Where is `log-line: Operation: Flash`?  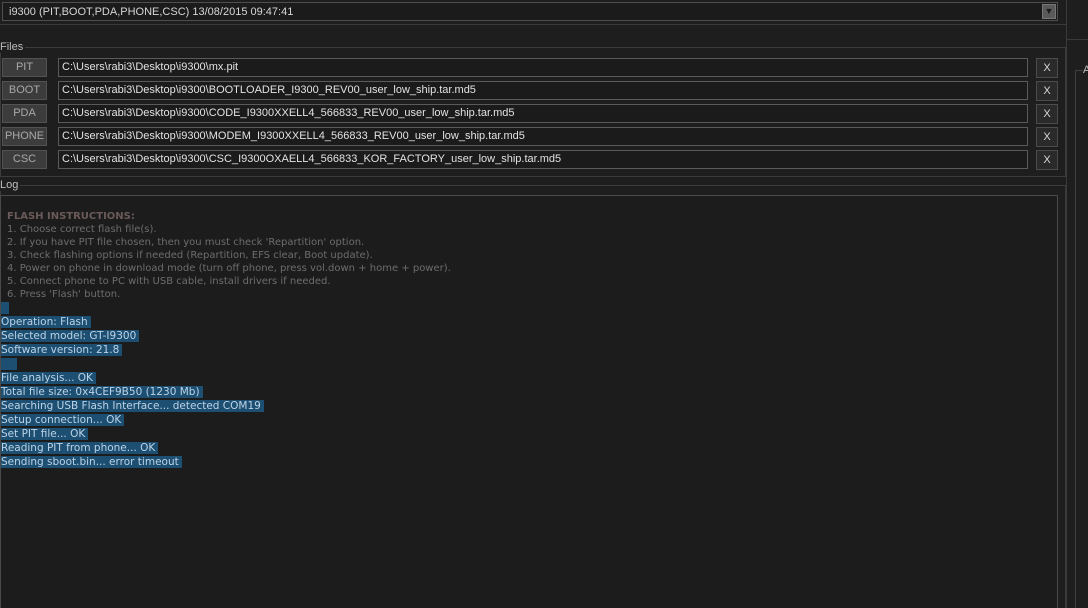
log-line: Operation: Flash is located at coordinates (521, 322).